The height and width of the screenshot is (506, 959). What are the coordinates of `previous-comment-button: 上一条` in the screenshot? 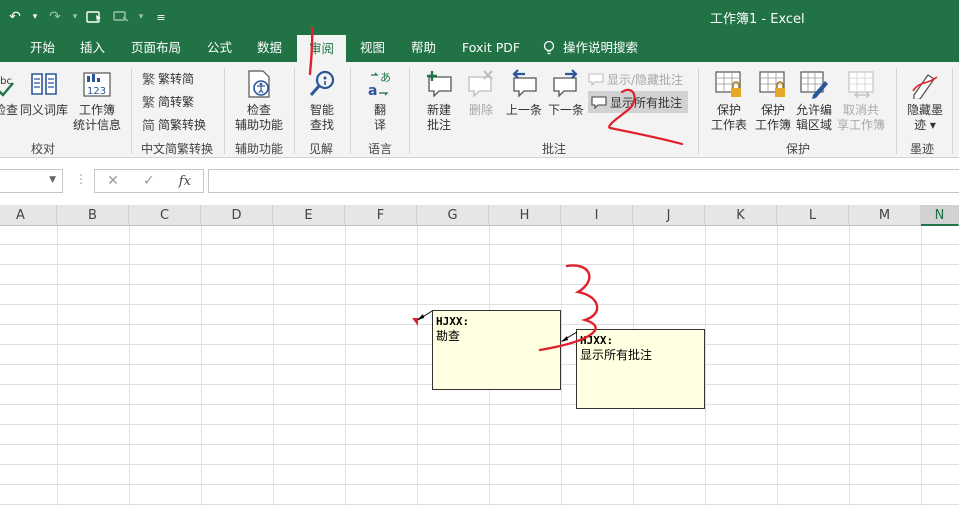 It's located at (524, 93).